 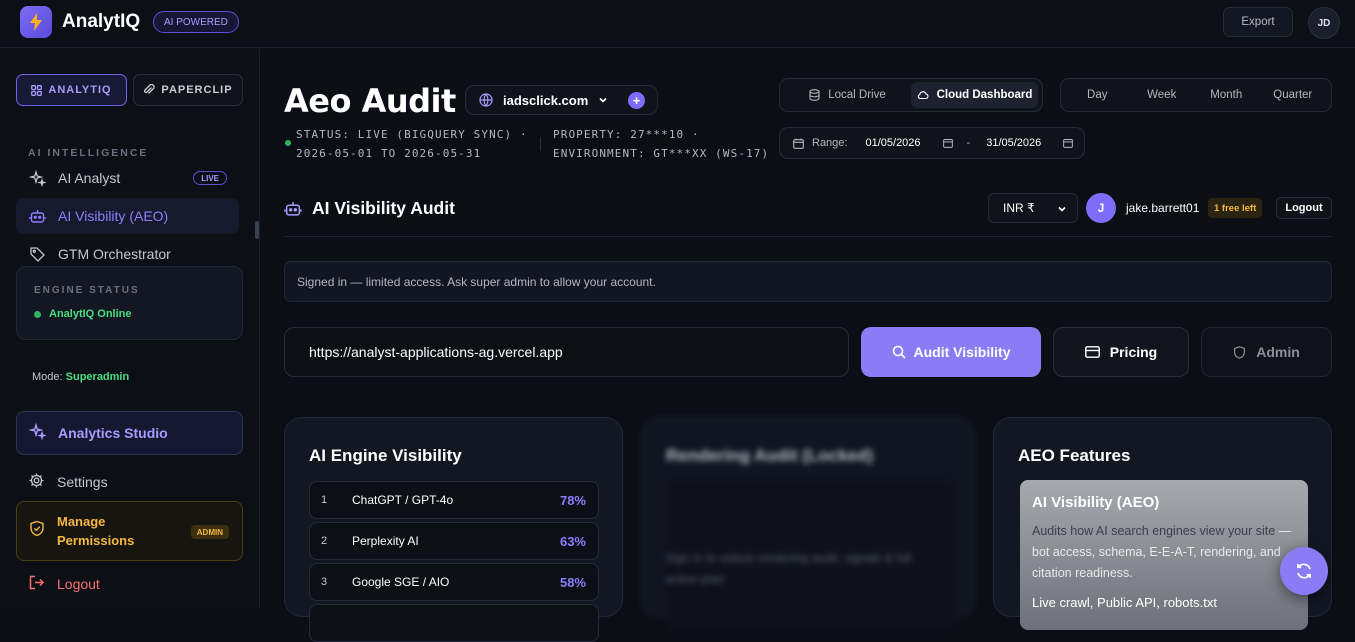 I want to click on page-title: Aeo Audit, so click(x=370, y=101).